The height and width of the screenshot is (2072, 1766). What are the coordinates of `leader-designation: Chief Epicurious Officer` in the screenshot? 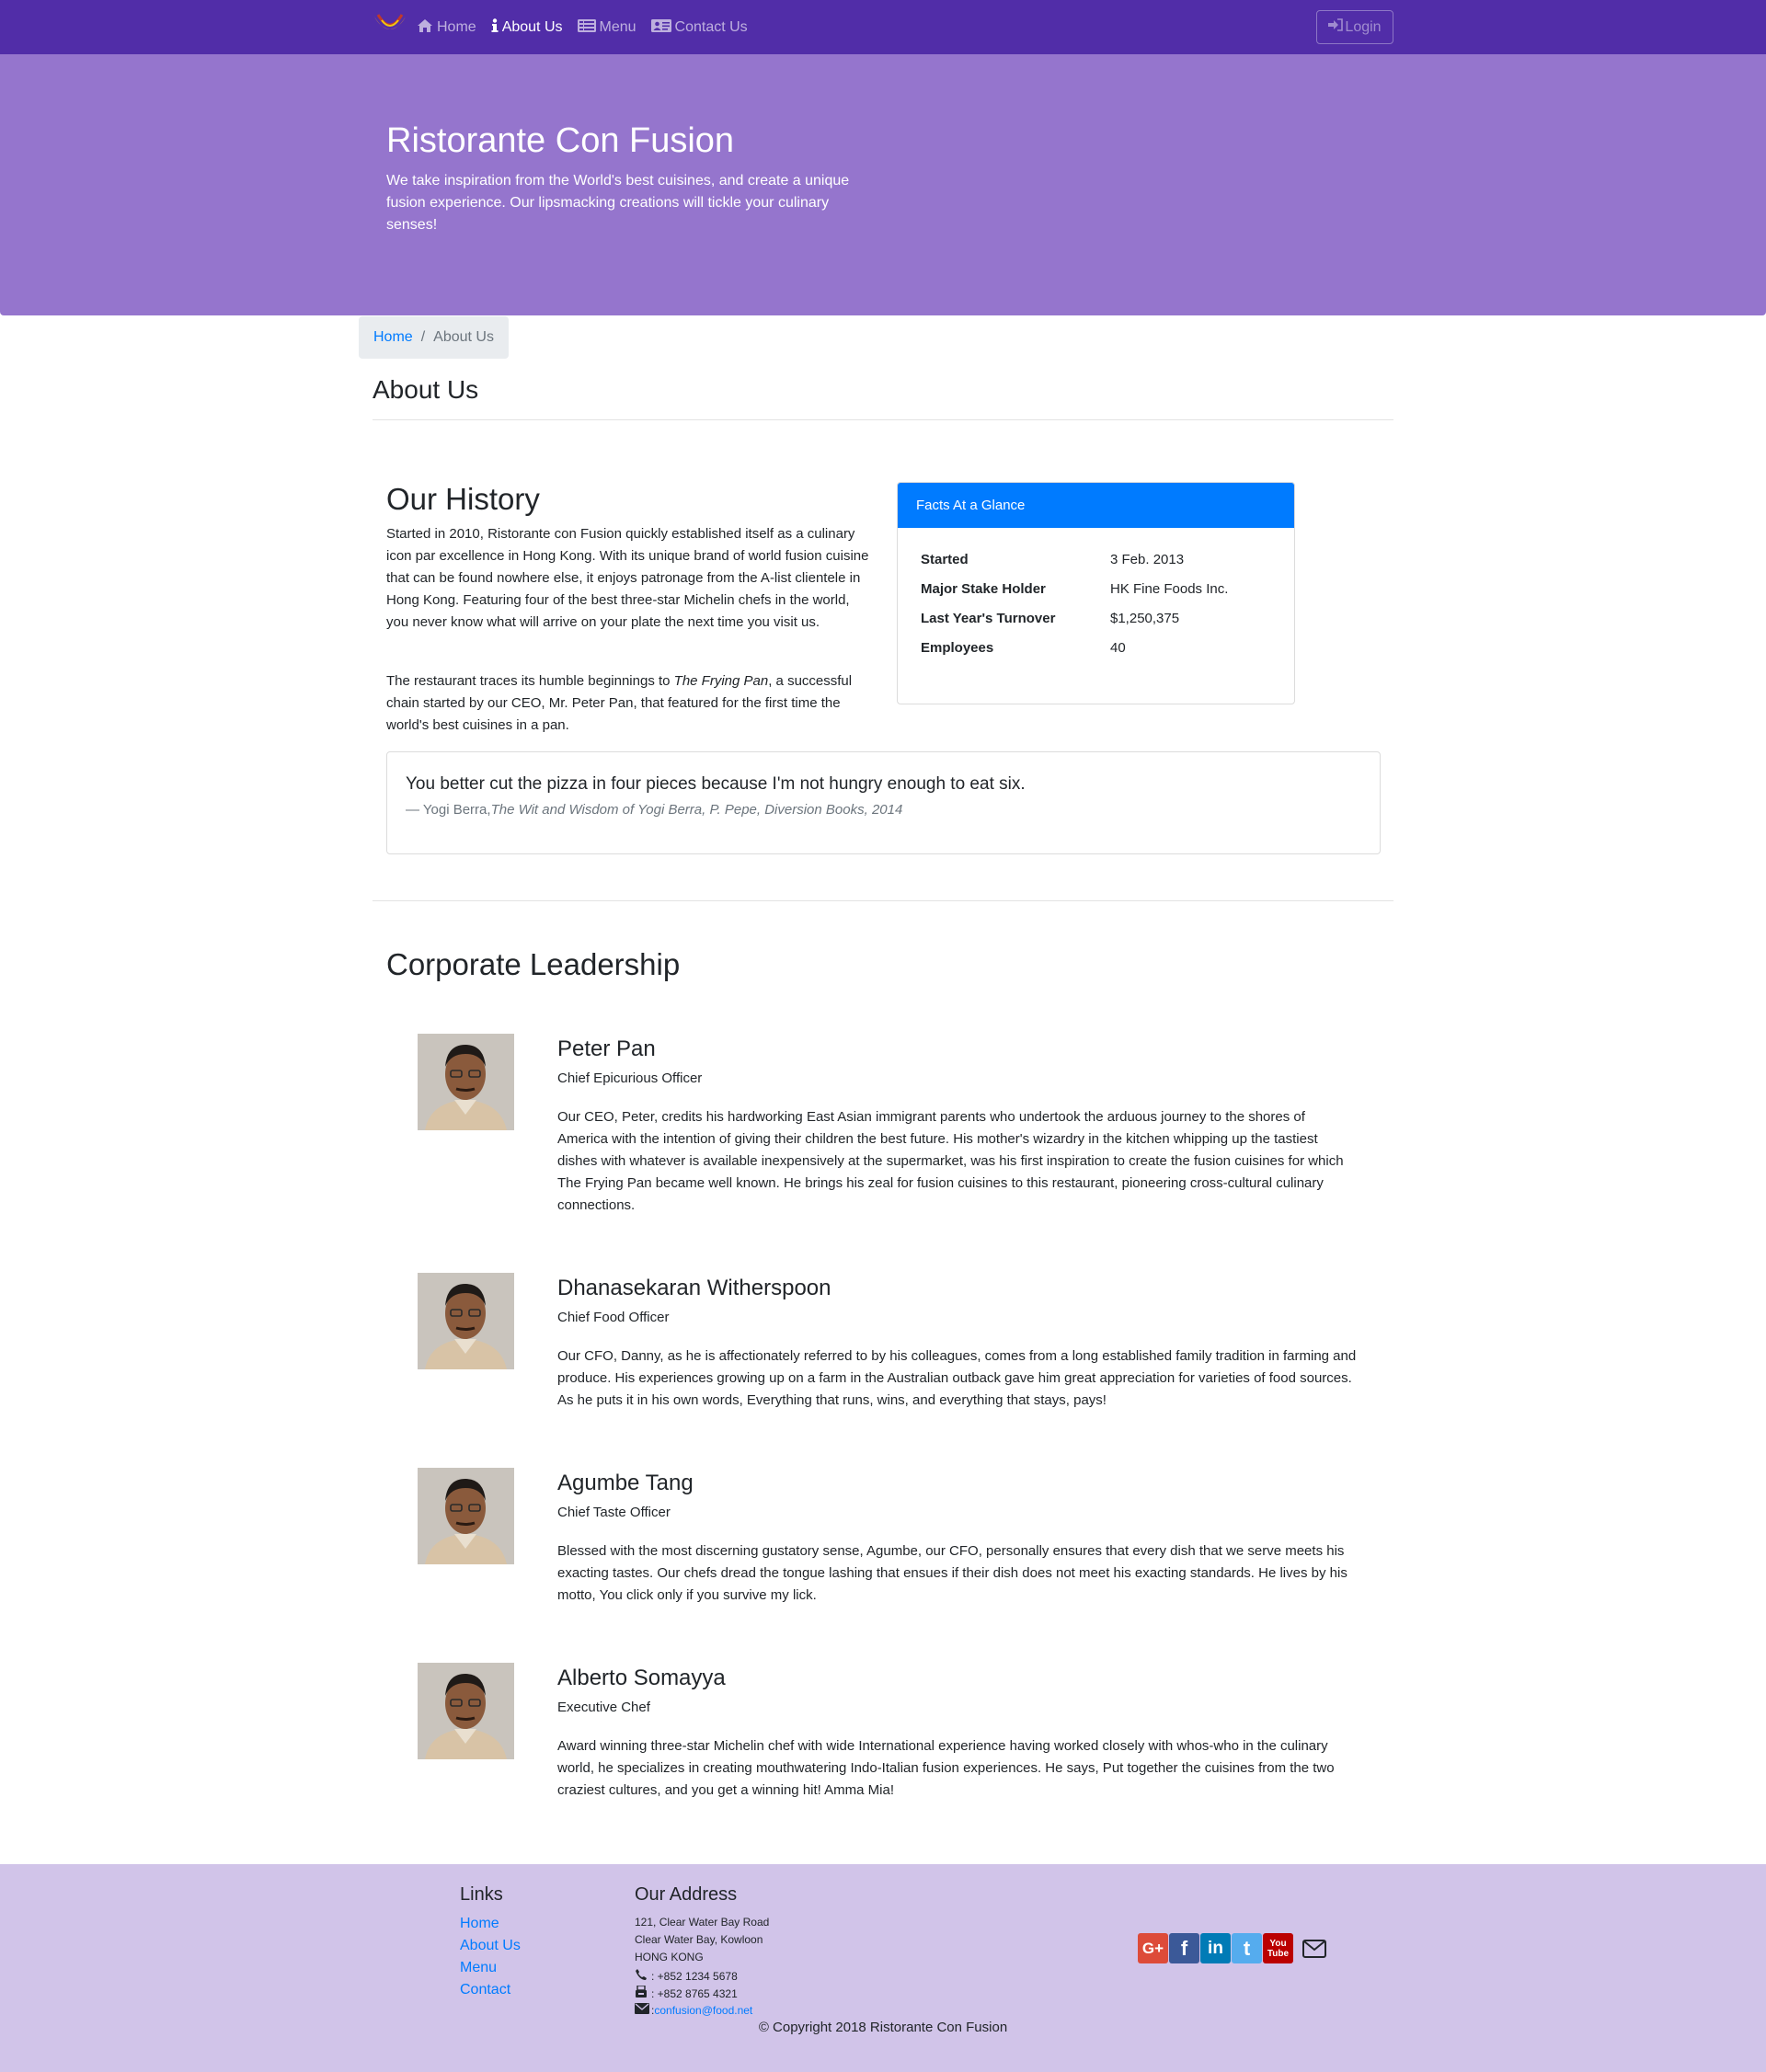 It's located at (630, 1078).